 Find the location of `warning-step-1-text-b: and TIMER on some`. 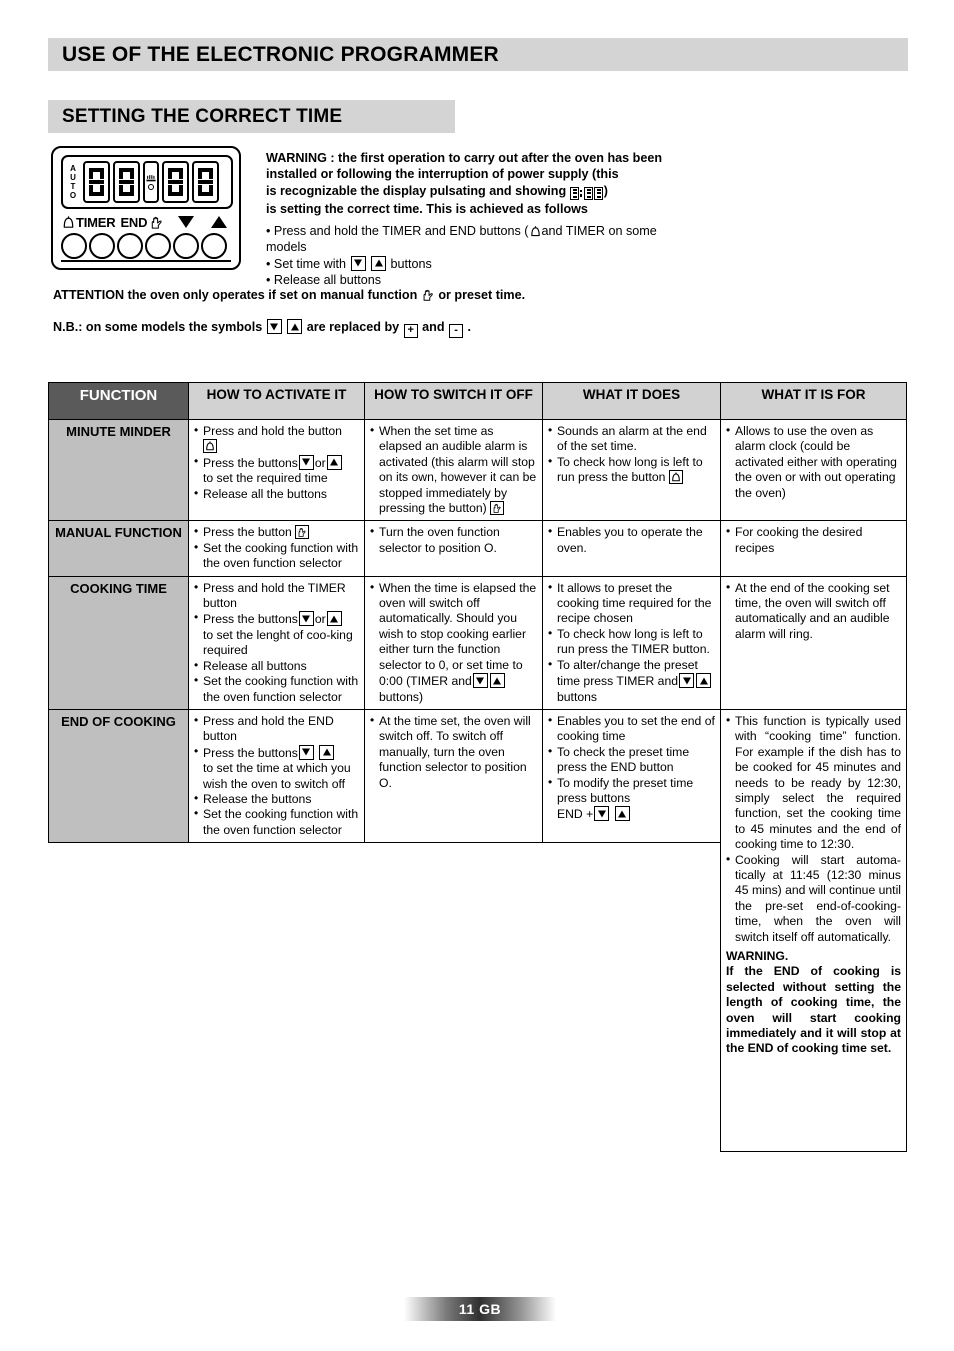

warning-step-1-text-b: and TIMER on some is located at coordinates (599, 231).